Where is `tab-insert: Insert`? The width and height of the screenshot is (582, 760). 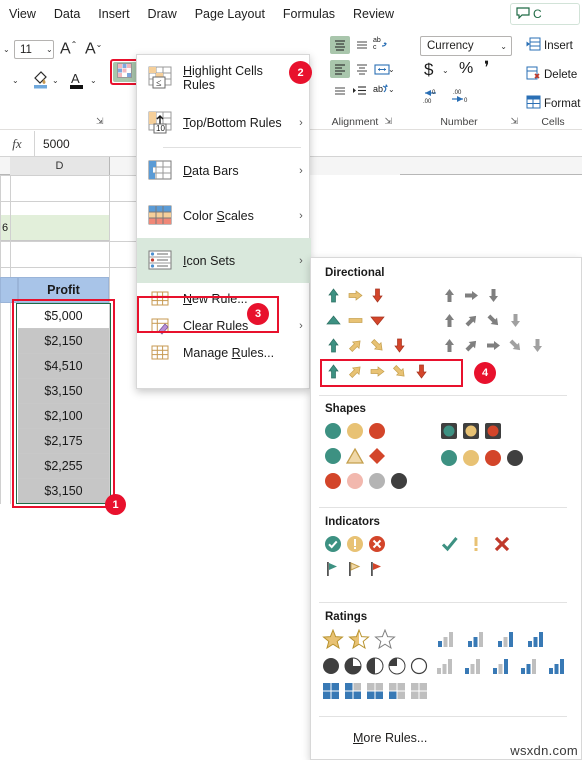
tab-insert: Insert is located at coordinates (113, 14).